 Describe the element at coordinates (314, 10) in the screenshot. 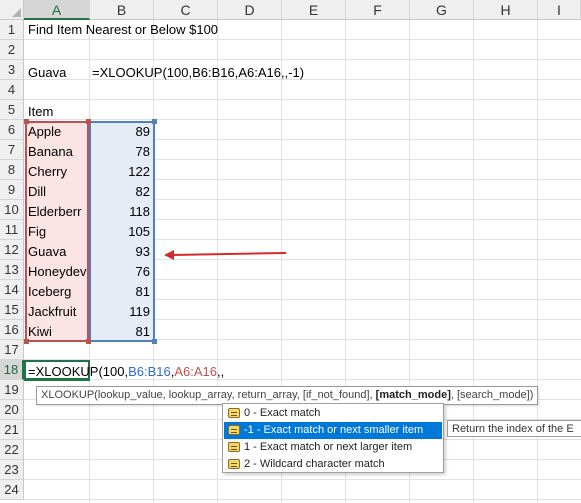

I see `column-header-e: E` at that location.